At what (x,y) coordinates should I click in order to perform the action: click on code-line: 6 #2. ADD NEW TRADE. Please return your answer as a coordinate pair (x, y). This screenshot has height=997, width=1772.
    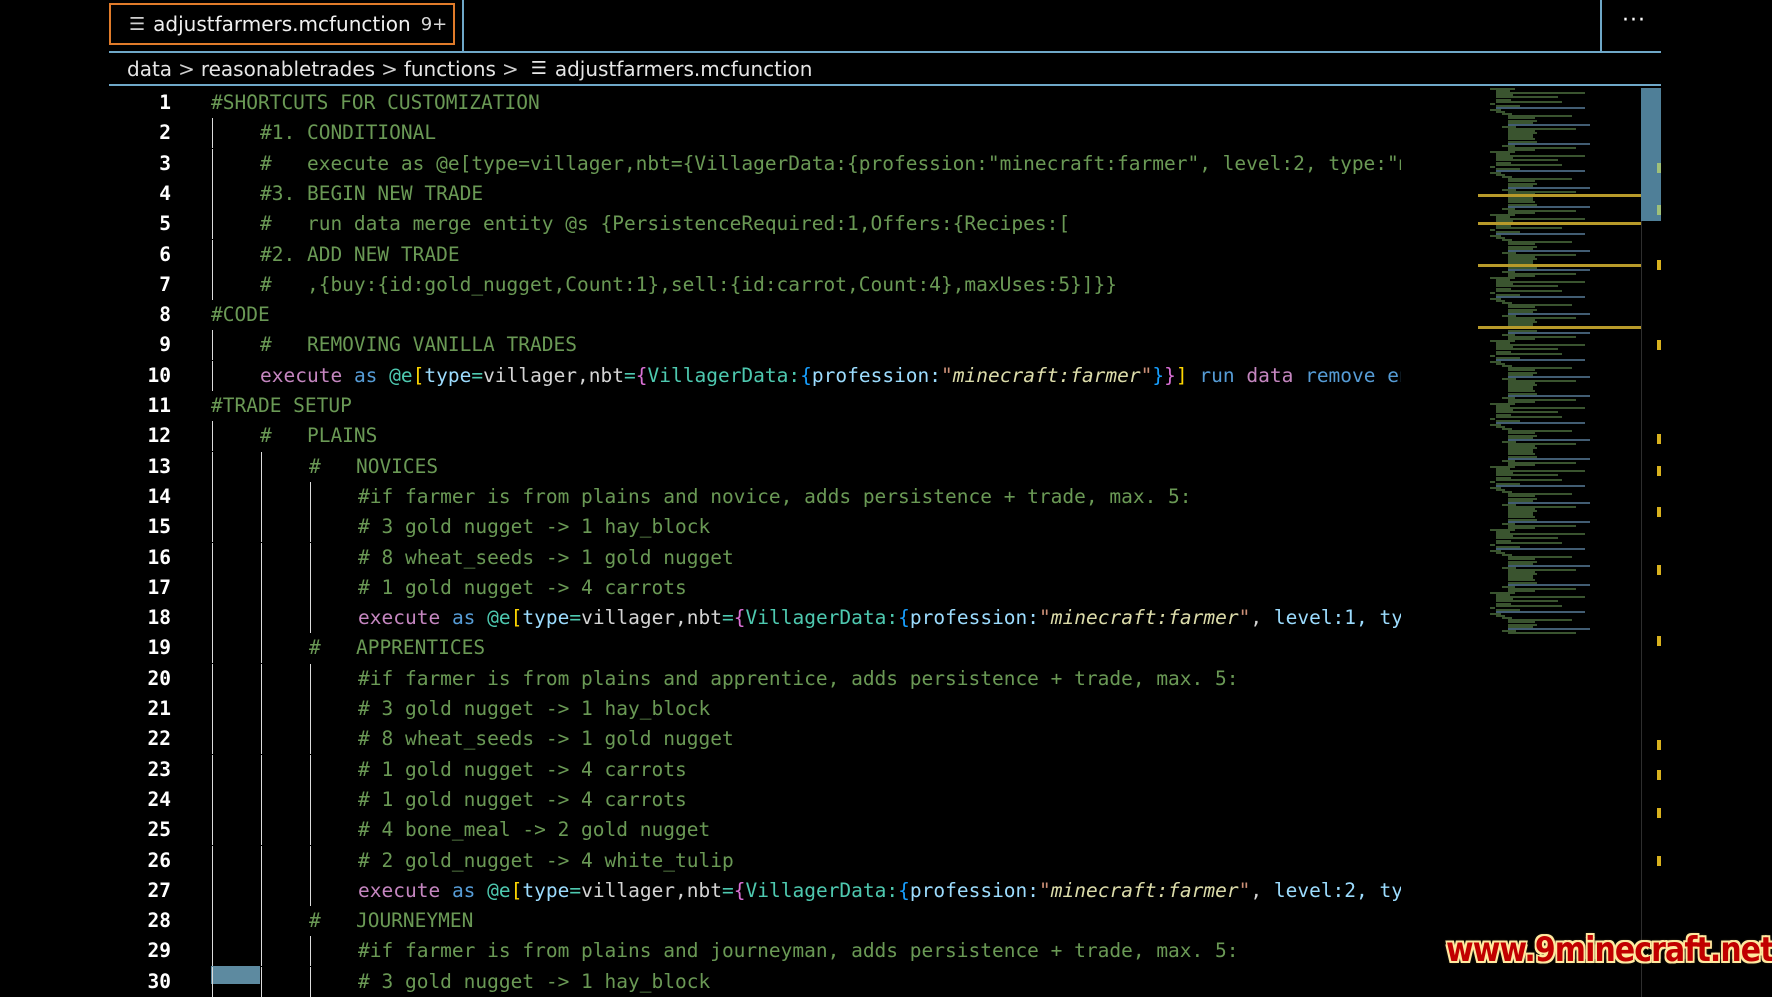
    Looking at the image, I should click on (791, 254).